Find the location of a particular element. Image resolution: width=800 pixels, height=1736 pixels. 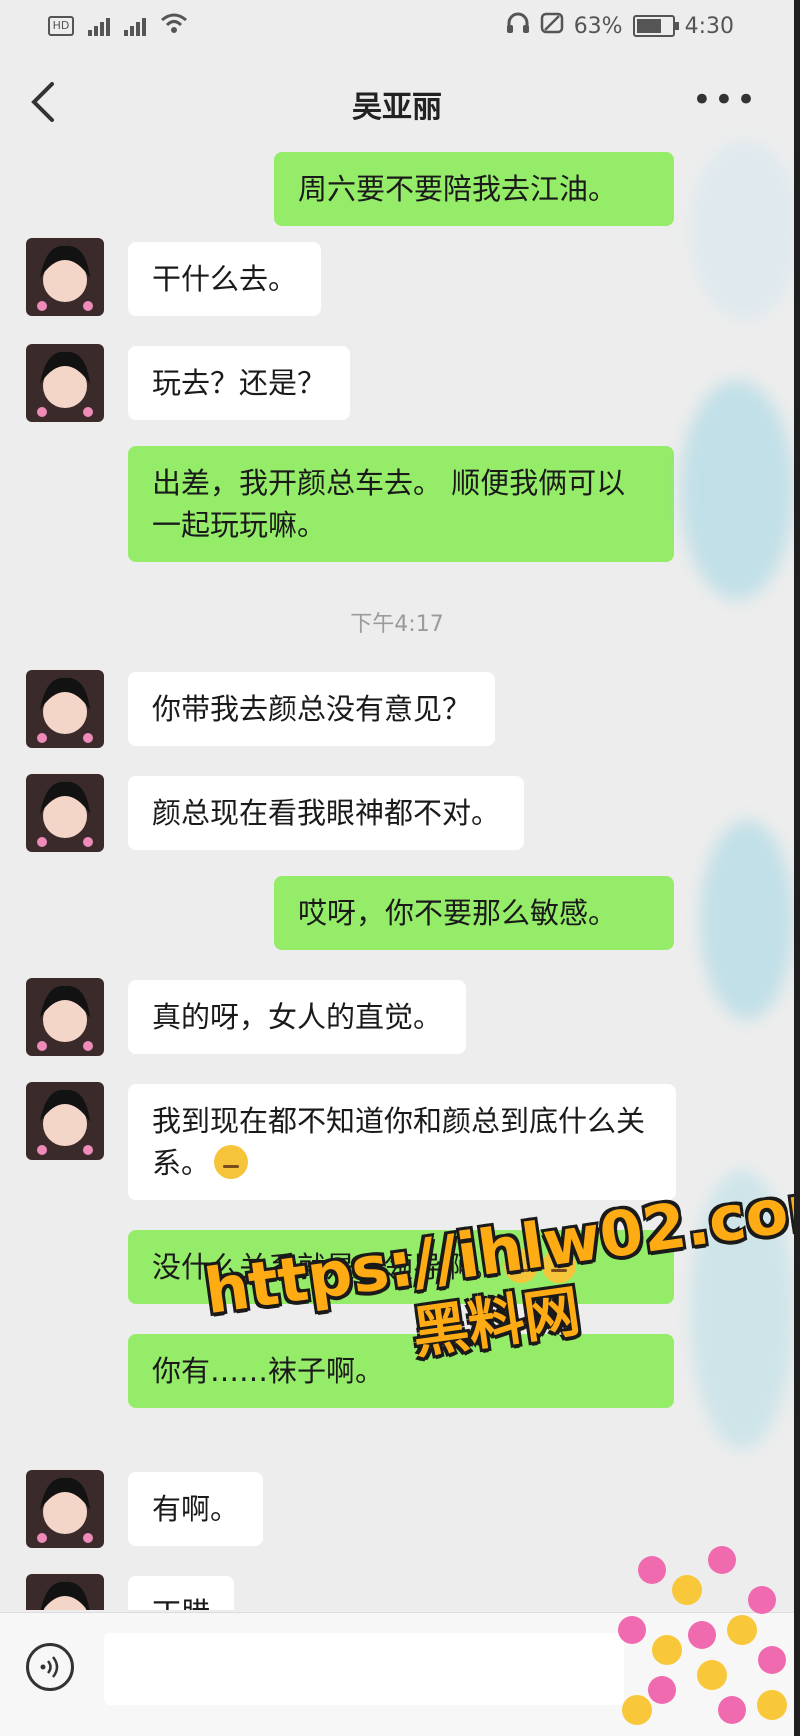

hd-badge: HD is located at coordinates (61, 26).